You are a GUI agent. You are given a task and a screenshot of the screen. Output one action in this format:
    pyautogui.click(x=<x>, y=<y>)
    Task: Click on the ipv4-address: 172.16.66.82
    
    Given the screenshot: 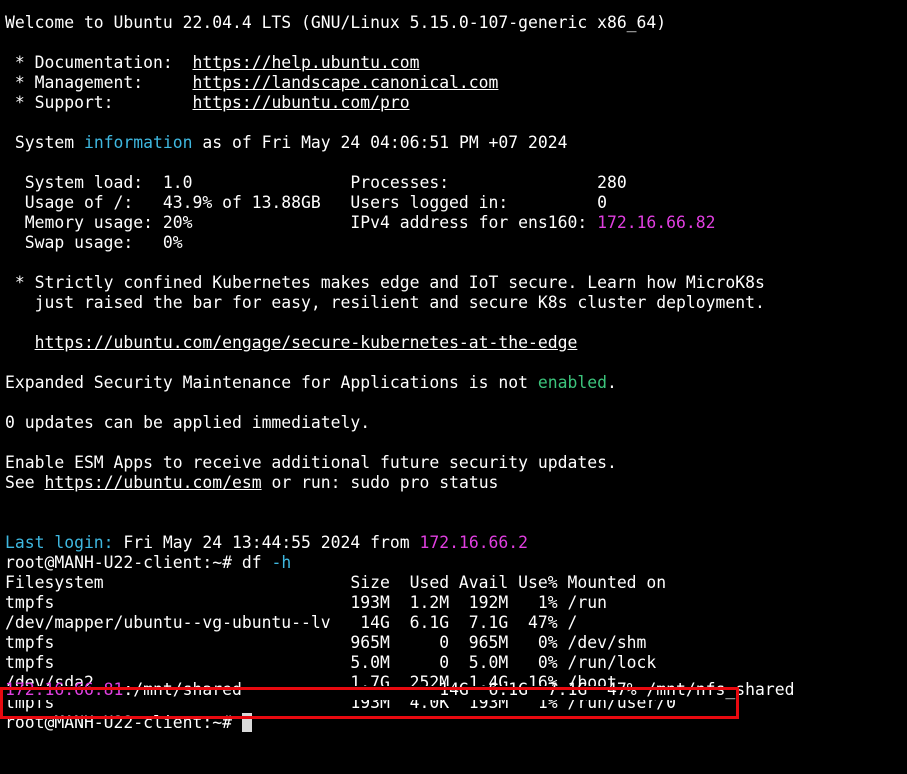 What is the action you would take?
    pyautogui.click(x=656, y=222)
    